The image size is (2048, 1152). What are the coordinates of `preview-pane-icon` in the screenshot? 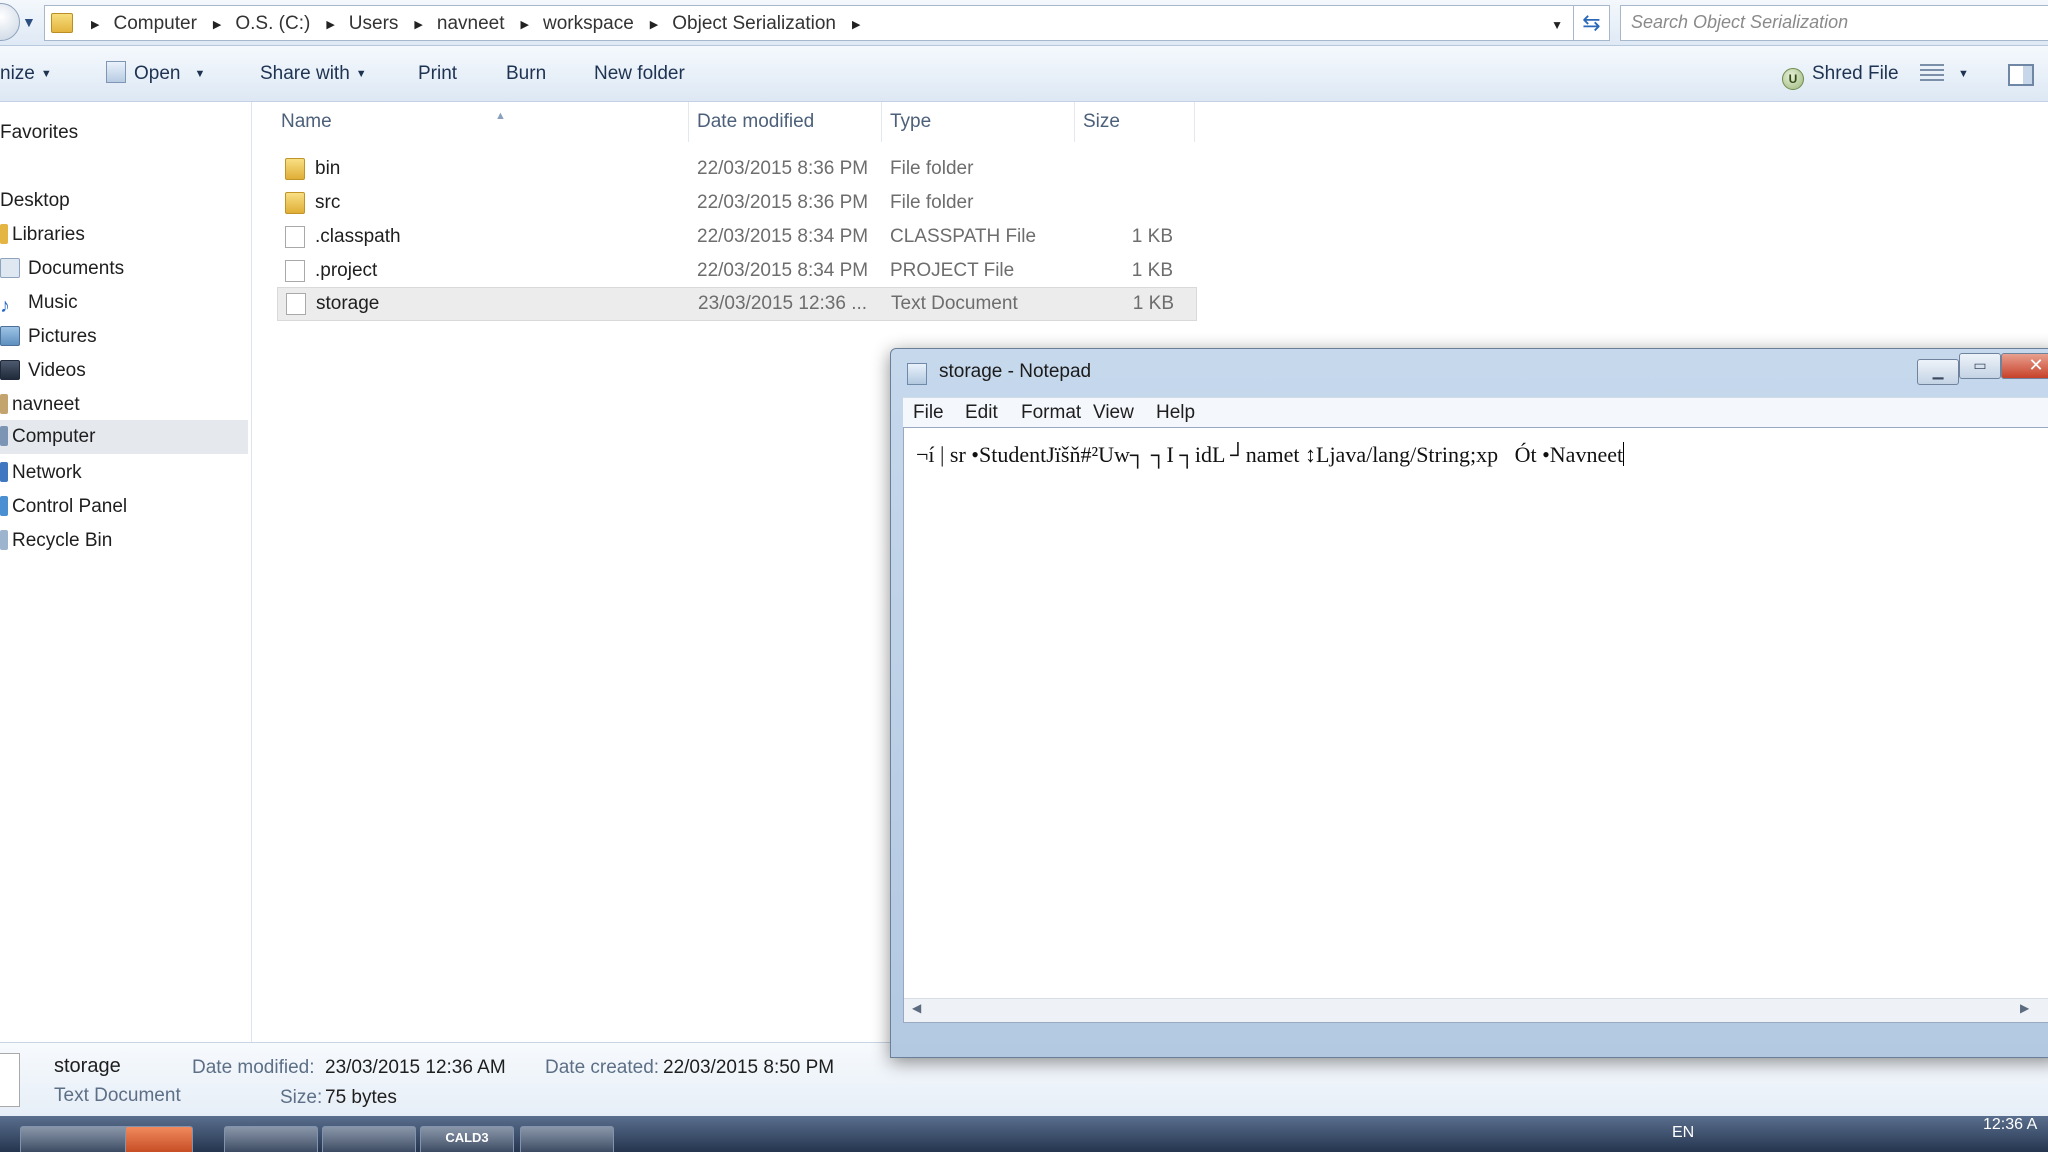 It's located at (2021, 75).